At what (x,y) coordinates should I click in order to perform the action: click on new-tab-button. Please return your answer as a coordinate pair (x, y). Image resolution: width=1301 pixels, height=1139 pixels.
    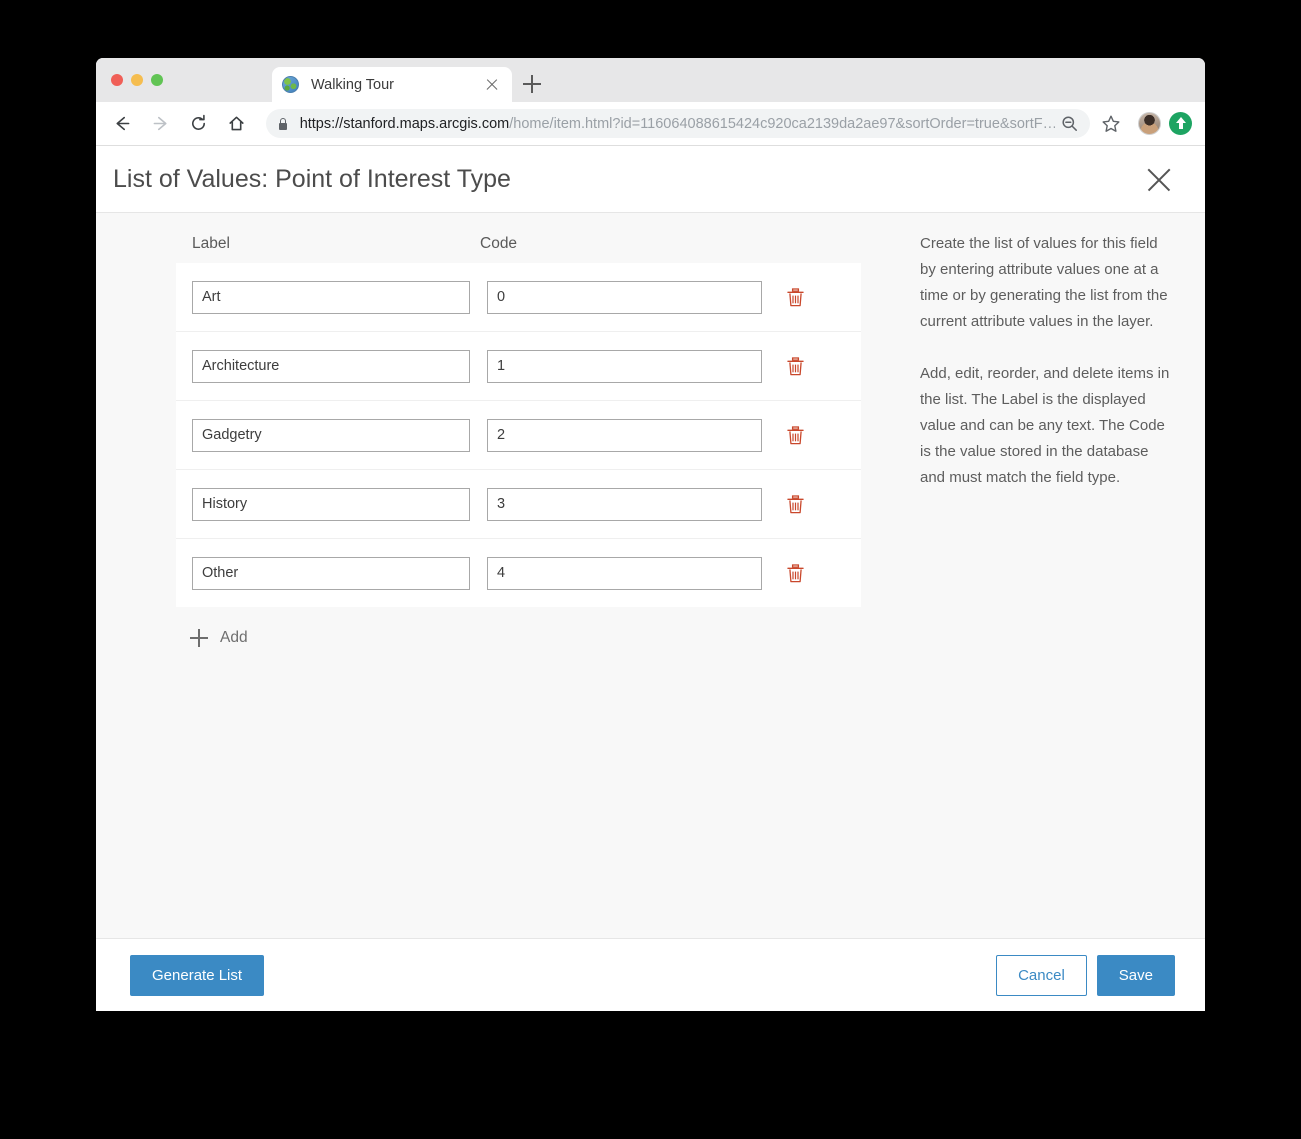
    Looking at the image, I should click on (532, 84).